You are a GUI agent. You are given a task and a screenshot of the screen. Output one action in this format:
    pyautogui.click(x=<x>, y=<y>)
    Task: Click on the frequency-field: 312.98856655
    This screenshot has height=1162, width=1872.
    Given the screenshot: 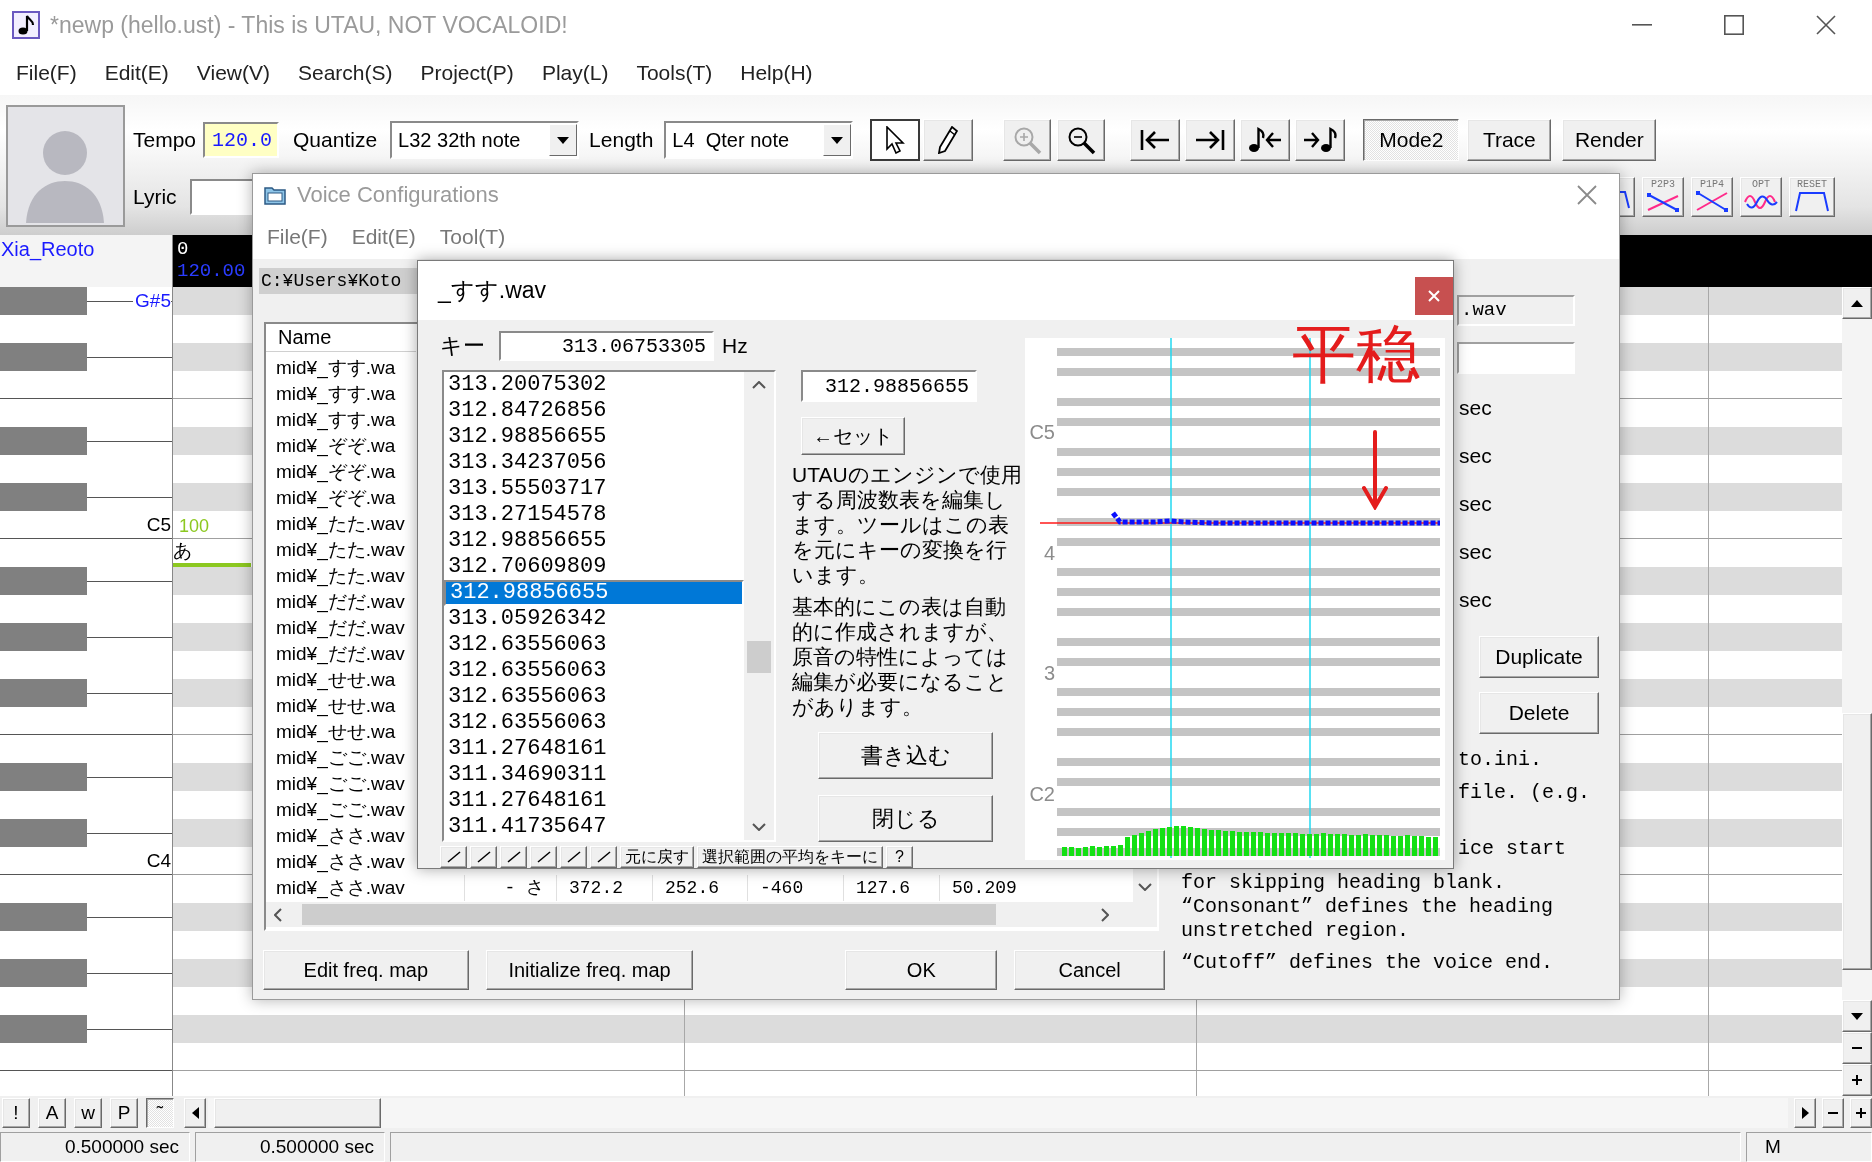 What is the action you would take?
    pyautogui.click(x=889, y=386)
    